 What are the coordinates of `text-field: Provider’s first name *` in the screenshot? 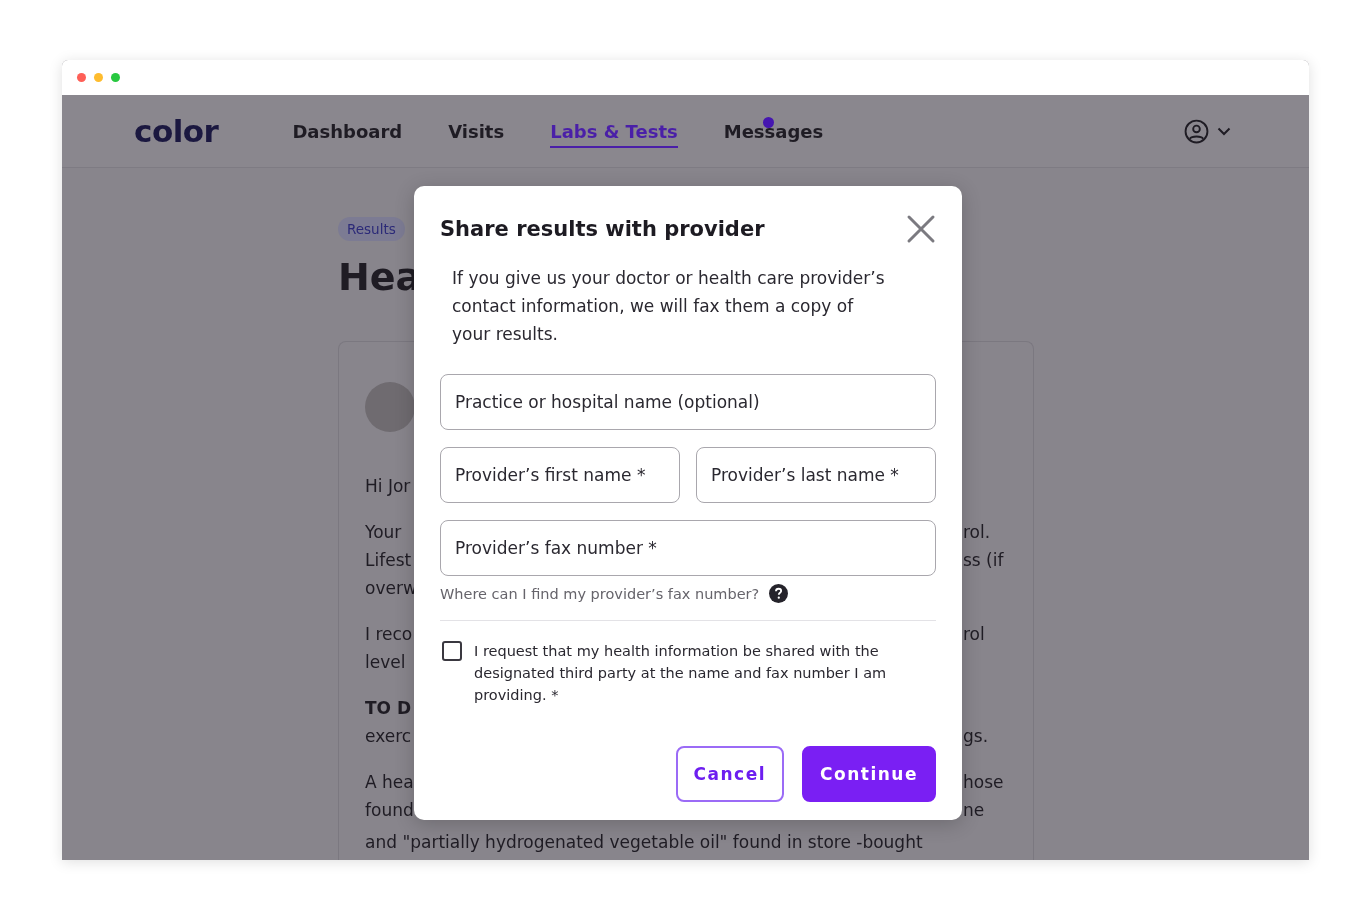 It's located at (560, 475).